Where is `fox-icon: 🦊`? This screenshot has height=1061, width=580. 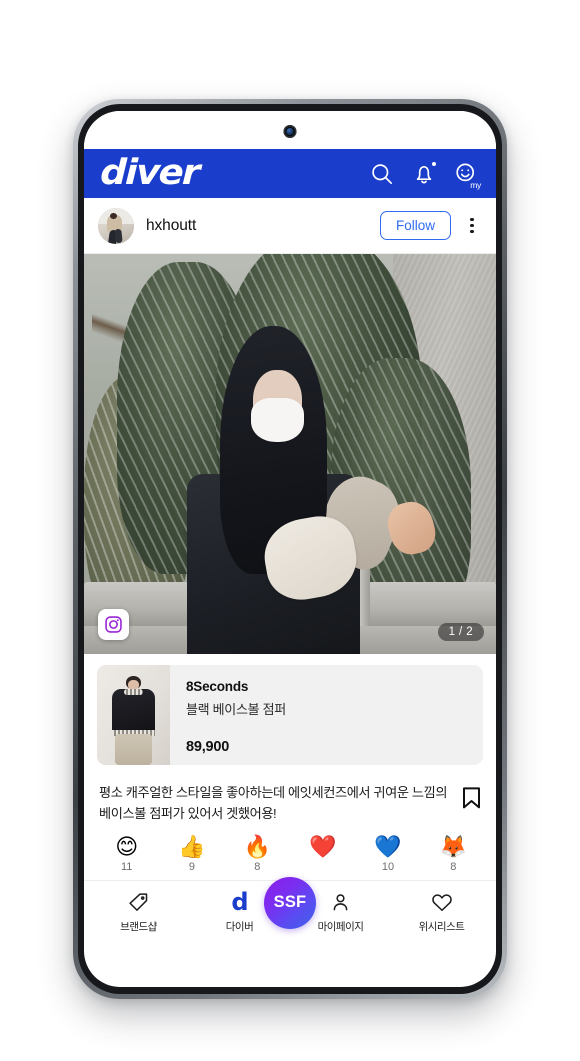
fox-icon: 🦊 is located at coordinates (453, 847).